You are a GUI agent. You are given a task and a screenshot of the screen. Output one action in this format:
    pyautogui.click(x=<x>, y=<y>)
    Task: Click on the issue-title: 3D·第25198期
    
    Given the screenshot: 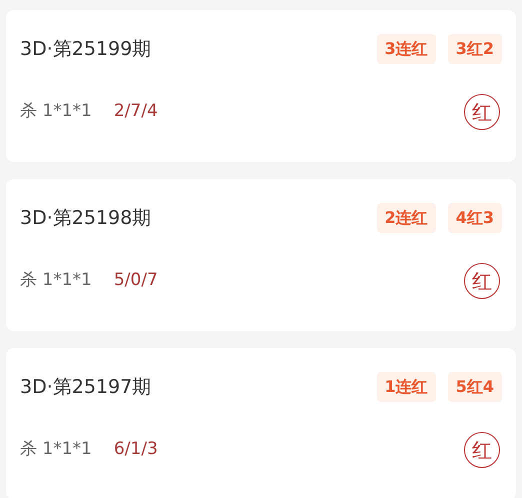 What is the action you would take?
    pyautogui.click(x=86, y=218)
    